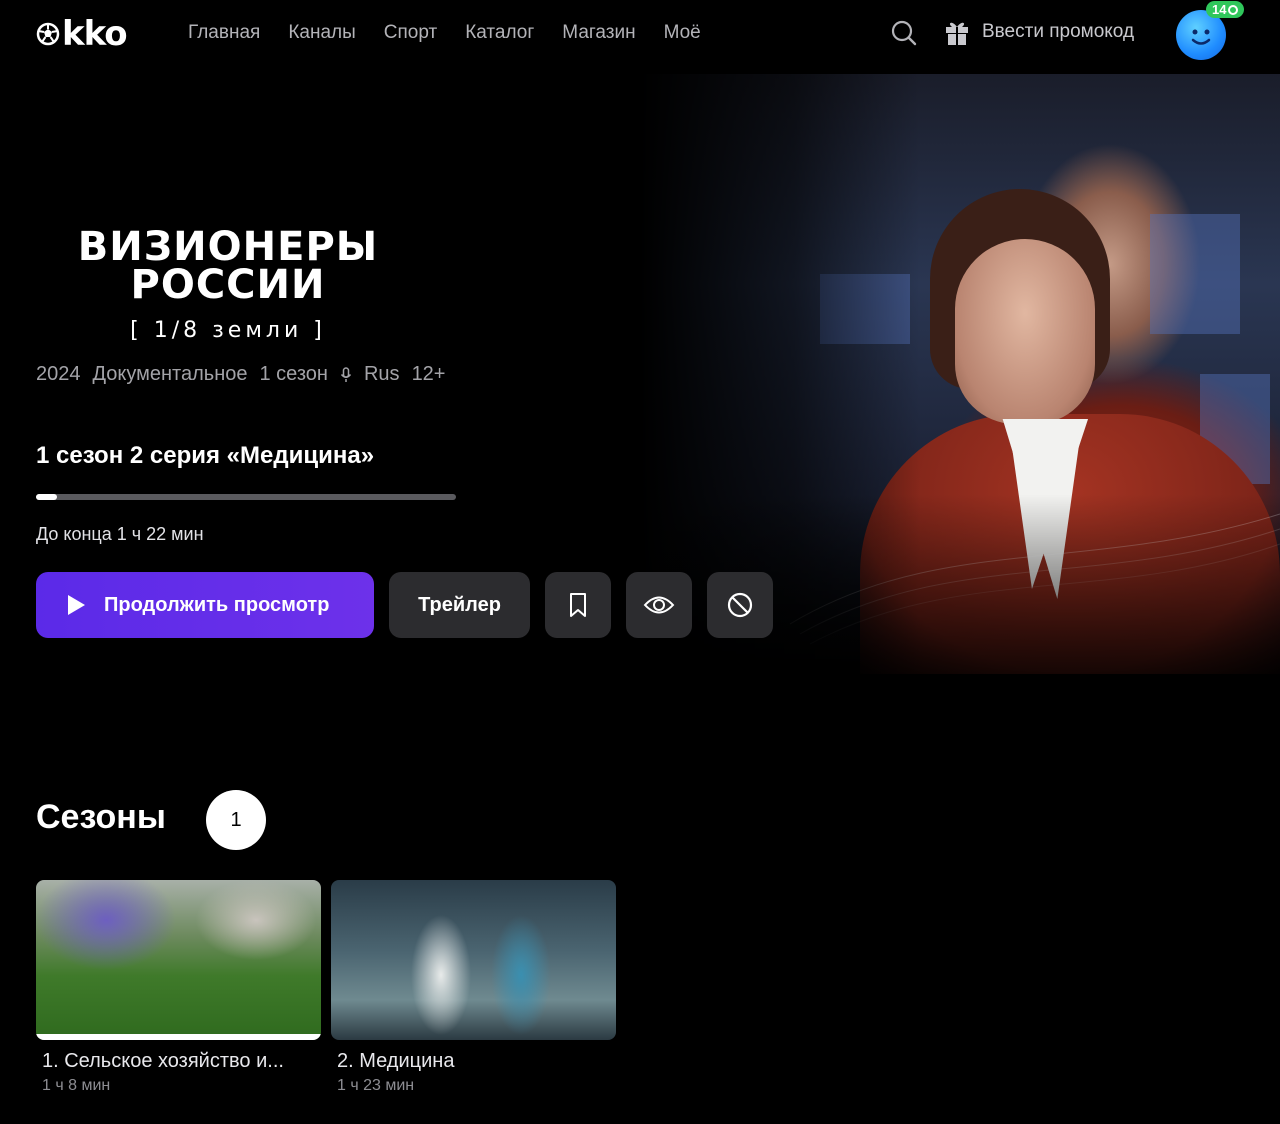 This screenshot has width=1280, height=1124. What do you see at coordinates (101, 817) in the screenshot?
I see `seasons-heading: Сезоны` at bounding box center [101, 817].